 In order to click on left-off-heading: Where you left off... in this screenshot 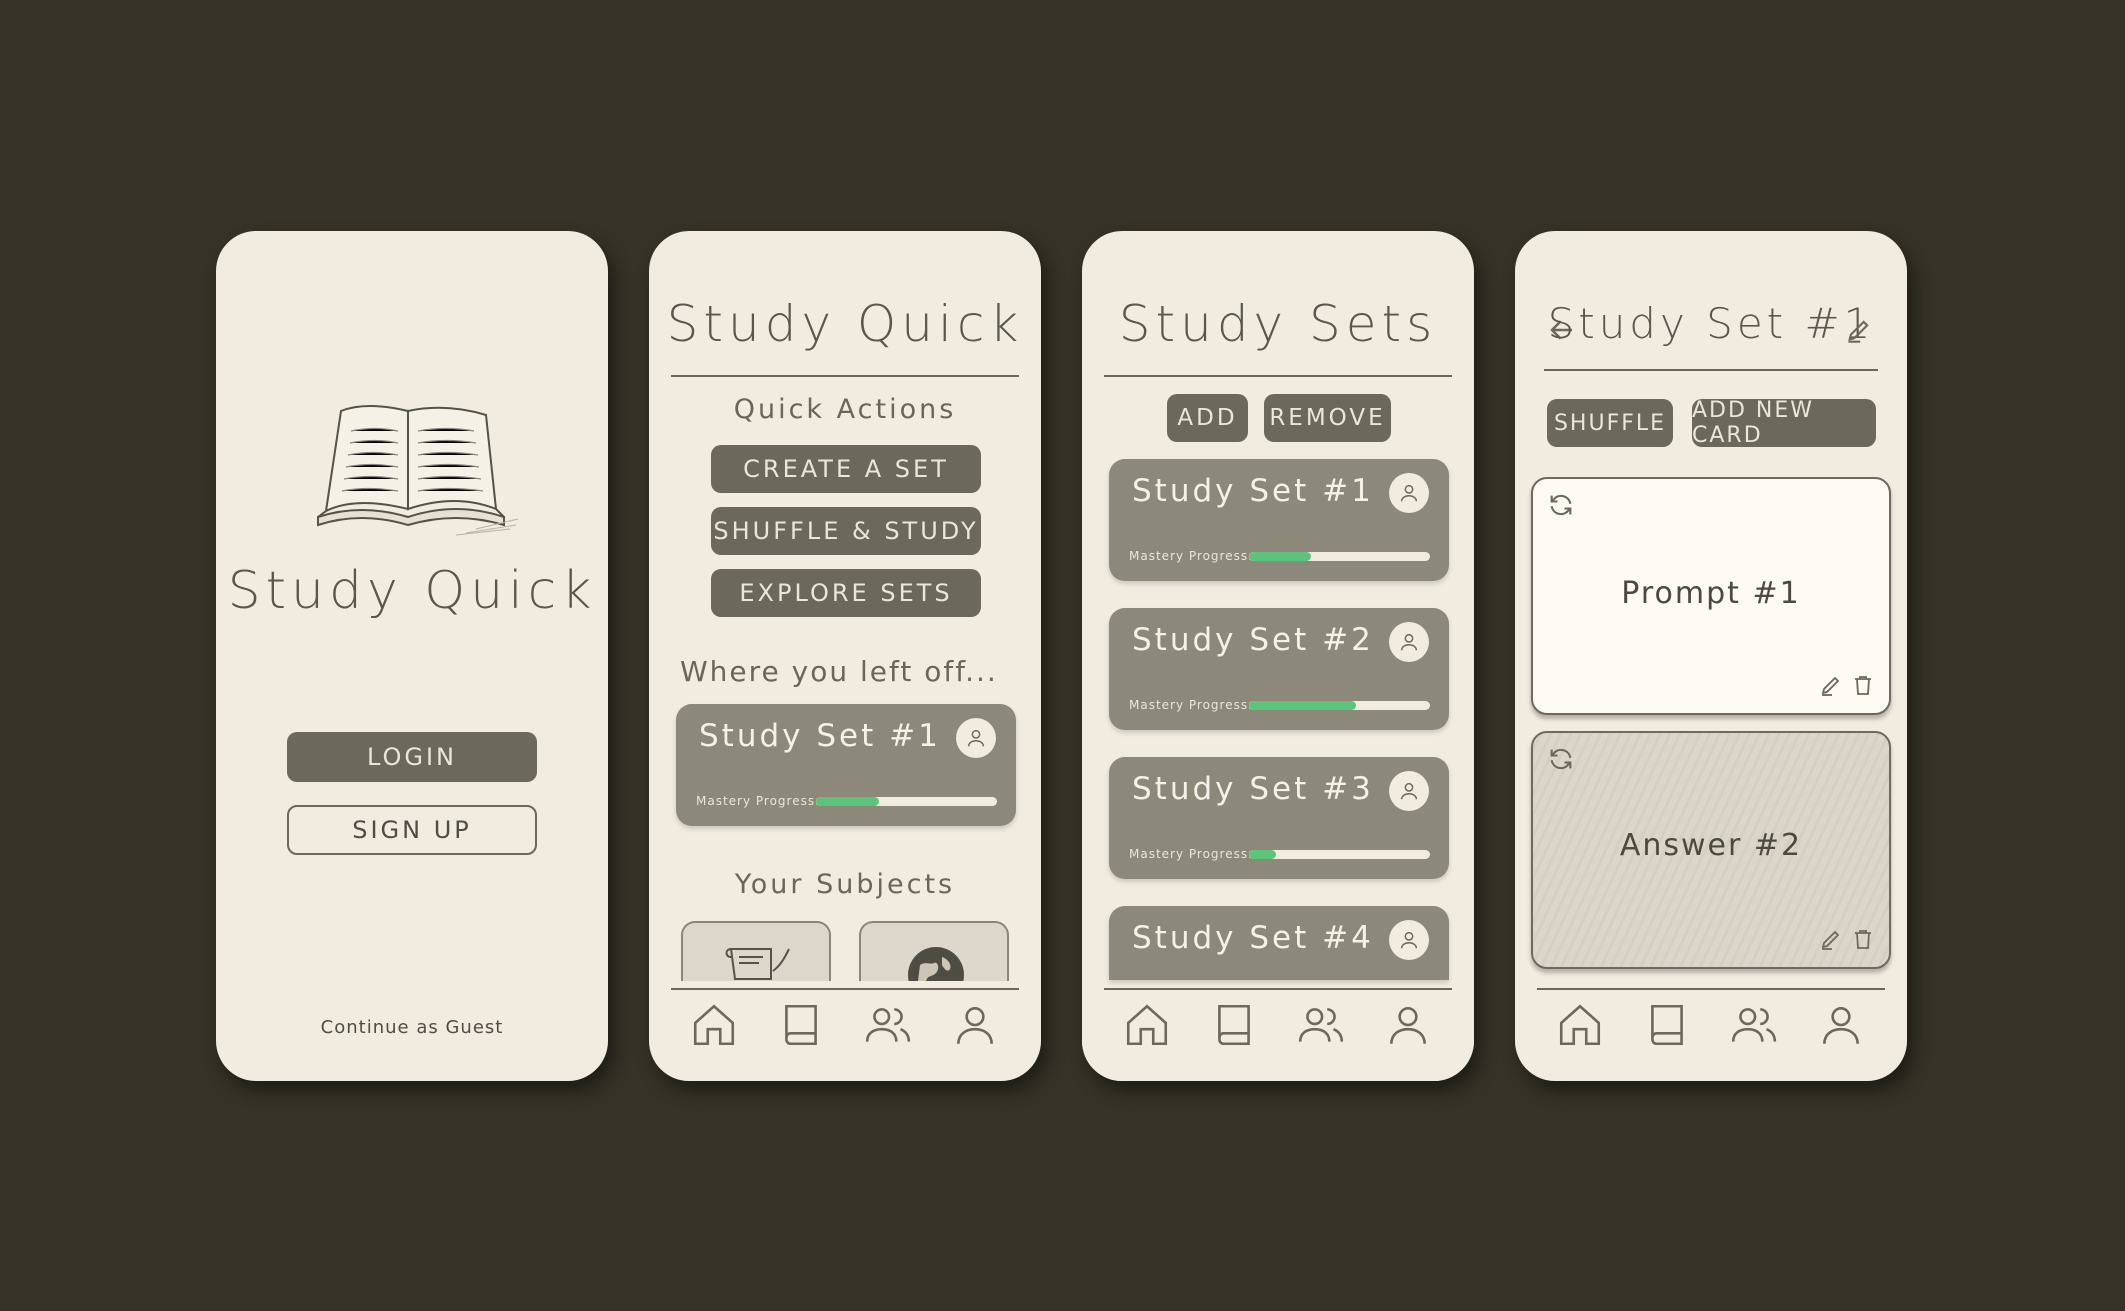, I will do `click(839, 671)`.